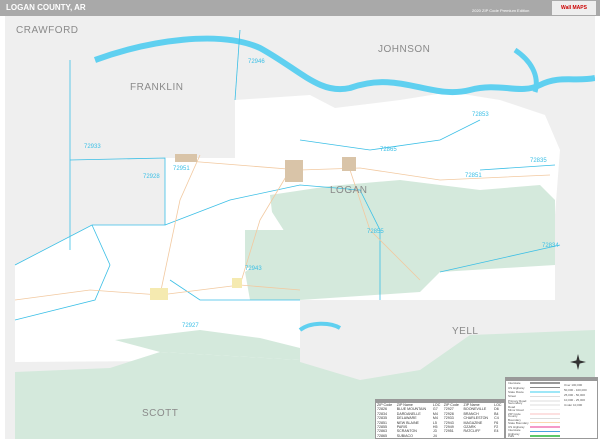 The height and width of the screenshot is (439, 600). I want to click on zip-label: 72853, so click(480, 115).